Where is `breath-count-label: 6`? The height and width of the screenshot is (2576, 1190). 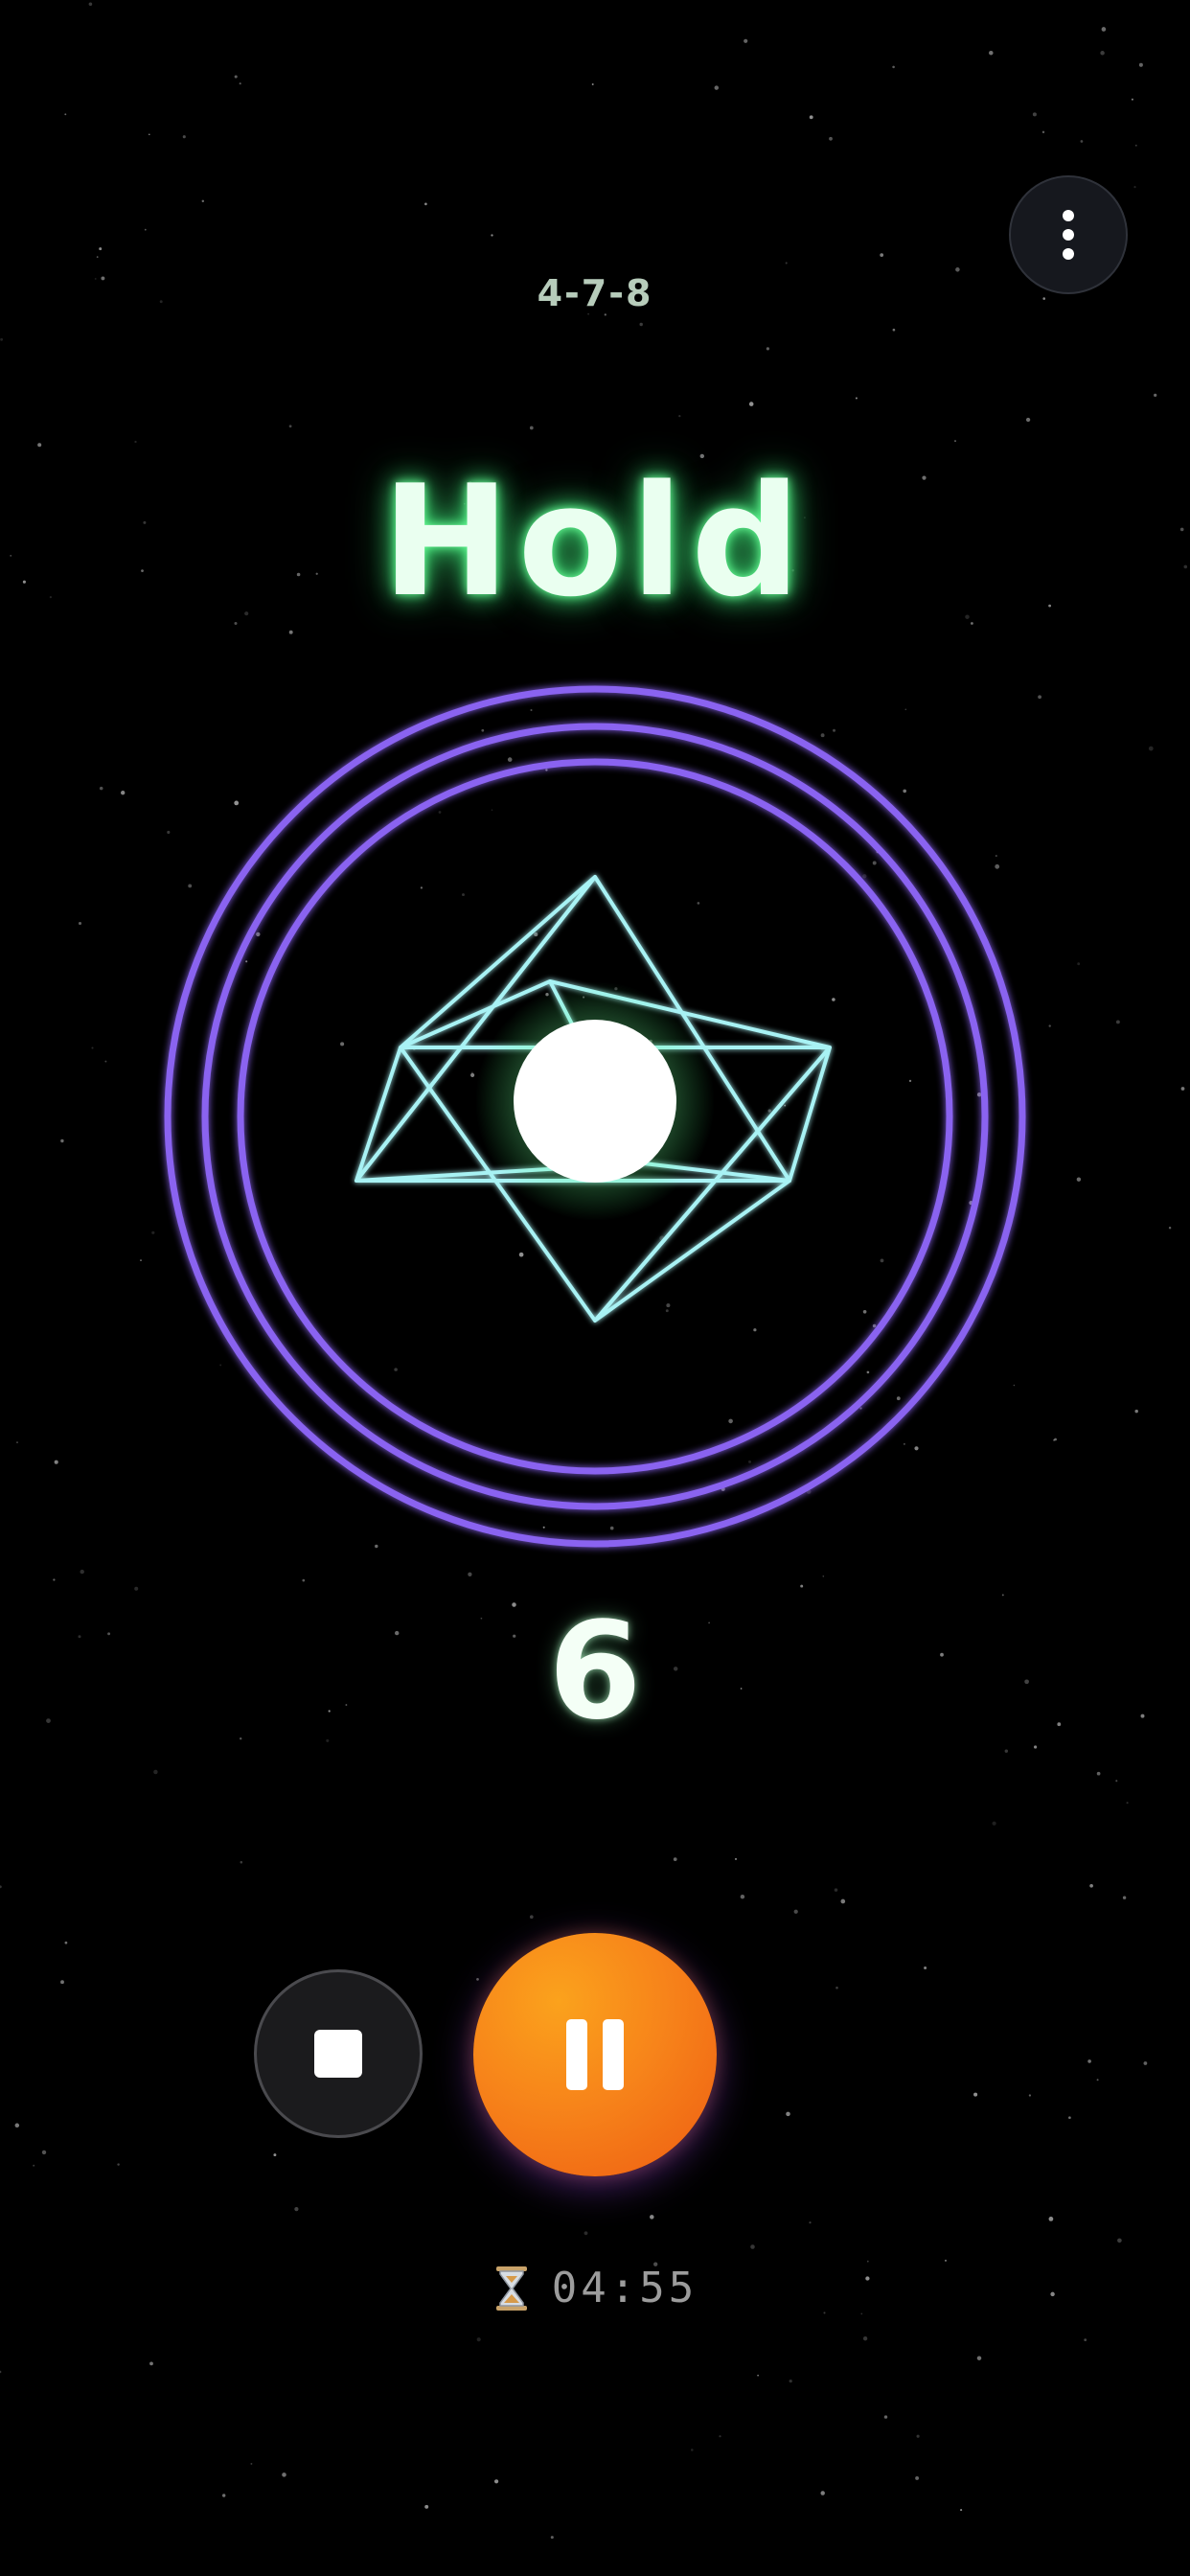
breath-count-label: 6 is located at coordinates (595, 1672).